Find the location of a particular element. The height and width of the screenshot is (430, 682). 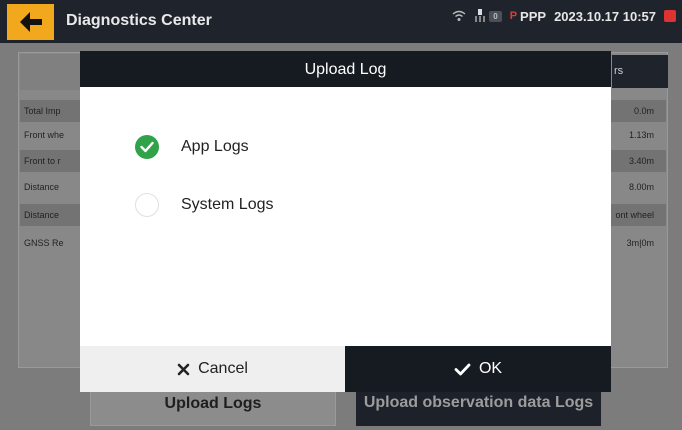

bg-row-label: Front whe is located at coordinates (44, 135).